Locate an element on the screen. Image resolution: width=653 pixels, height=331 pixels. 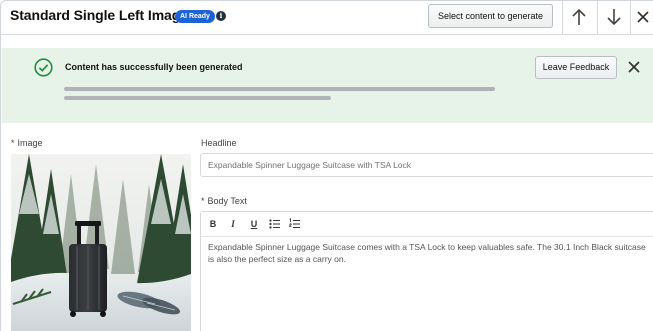
remove-module-button is located at coordinates (642, 17).